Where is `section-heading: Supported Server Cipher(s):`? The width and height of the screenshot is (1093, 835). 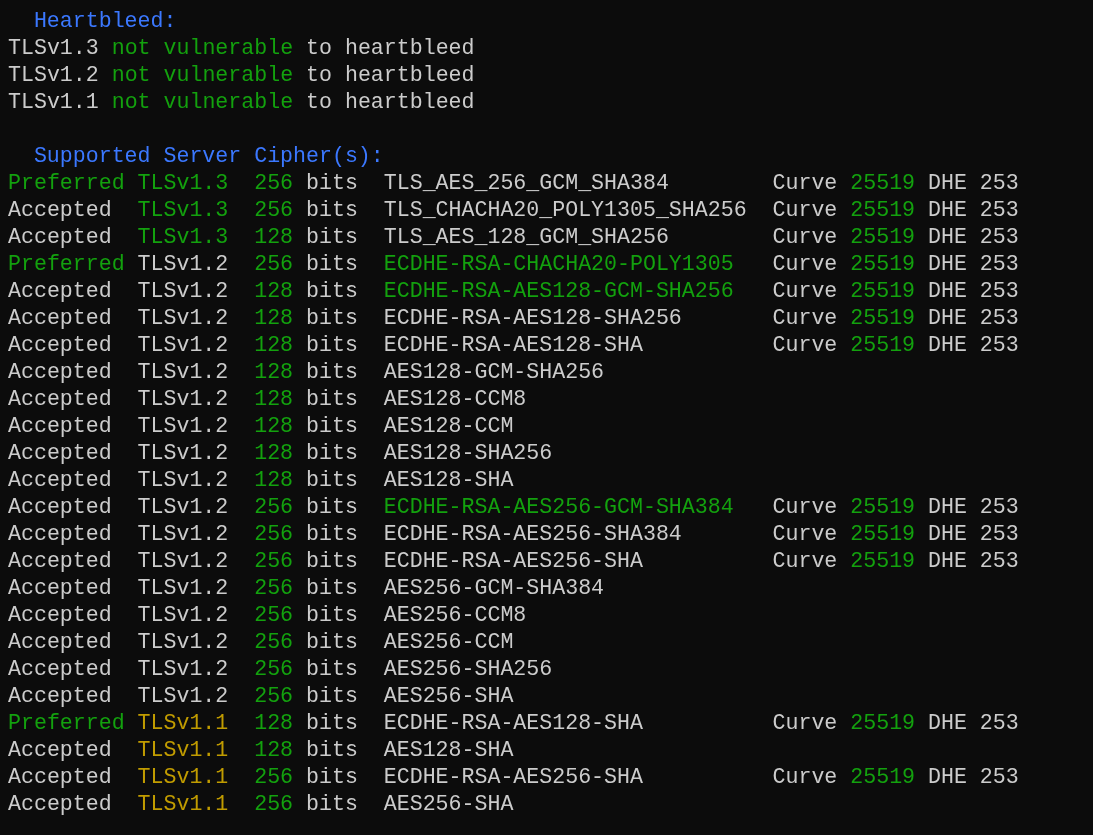 section-heading: Supported Server Cipher(s): is located at coordinates (208, 156).